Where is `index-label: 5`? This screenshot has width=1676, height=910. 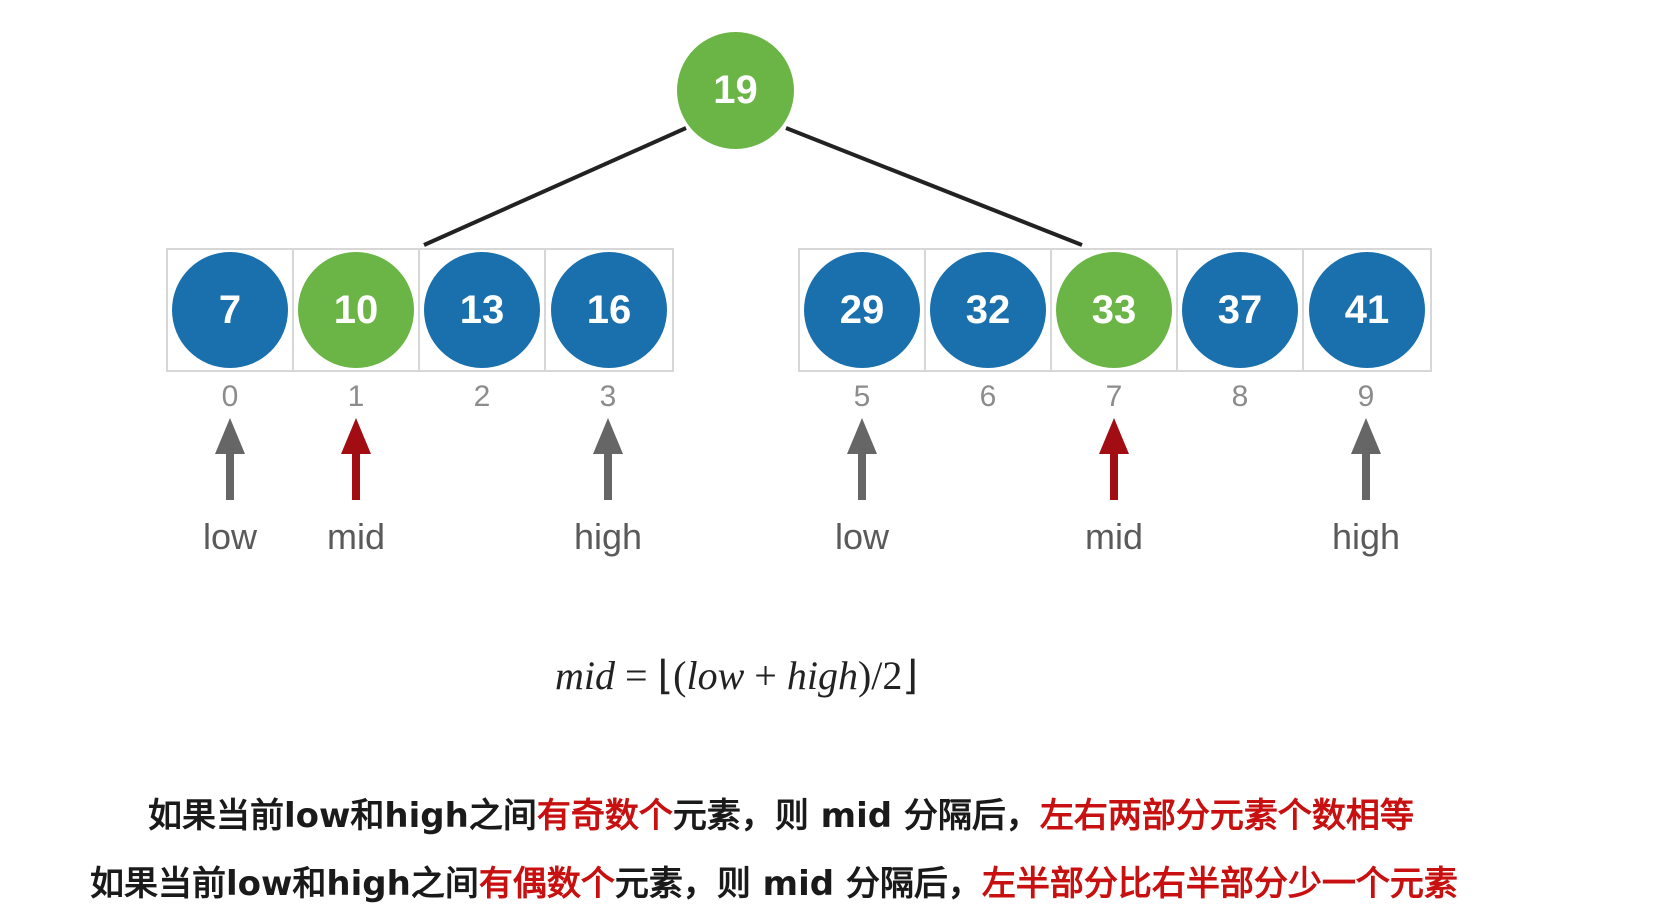
index-label: 5 is located at coordinates (862, 396).